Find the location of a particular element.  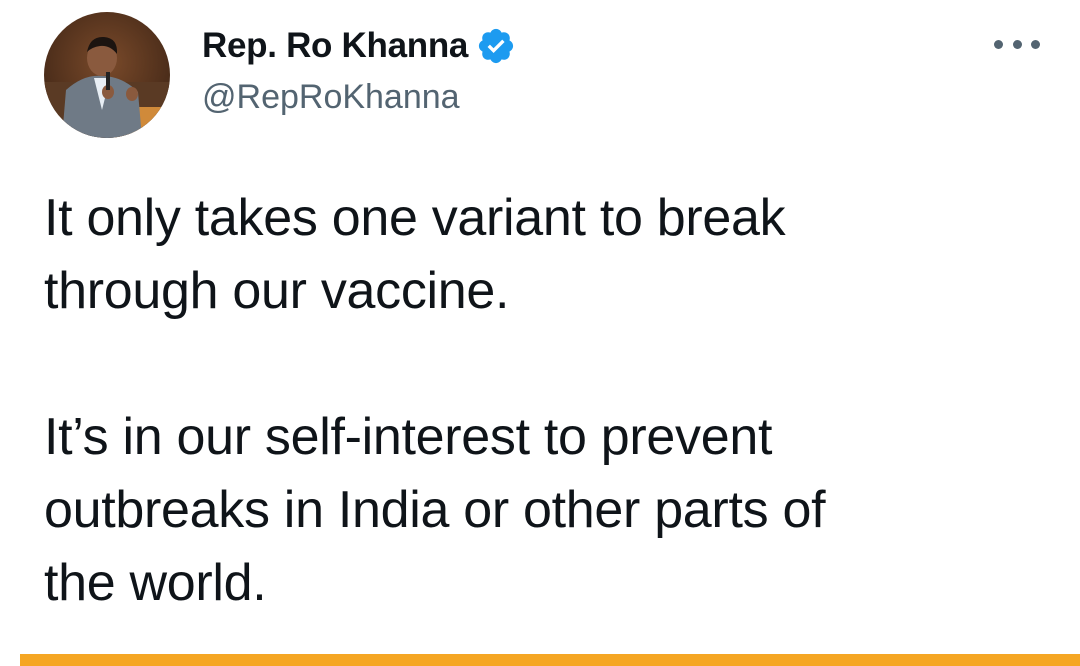

avatar is located at coordinates (107, 75).